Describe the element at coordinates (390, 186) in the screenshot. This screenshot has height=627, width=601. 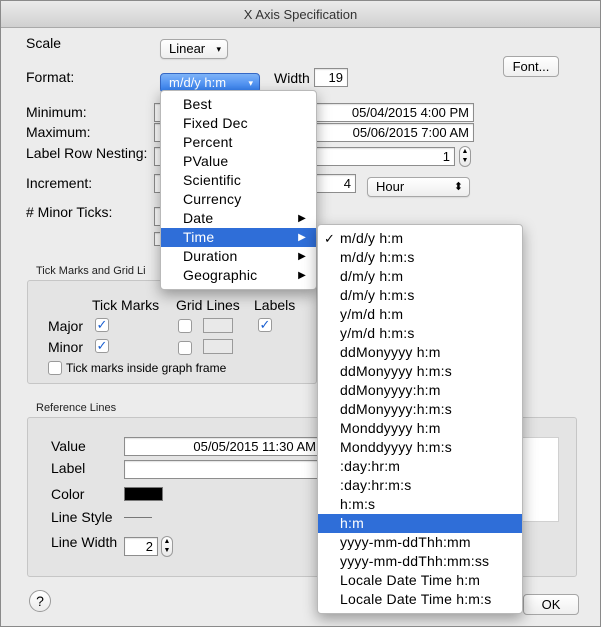
I see `increment-unit-value: Hour` at that location.